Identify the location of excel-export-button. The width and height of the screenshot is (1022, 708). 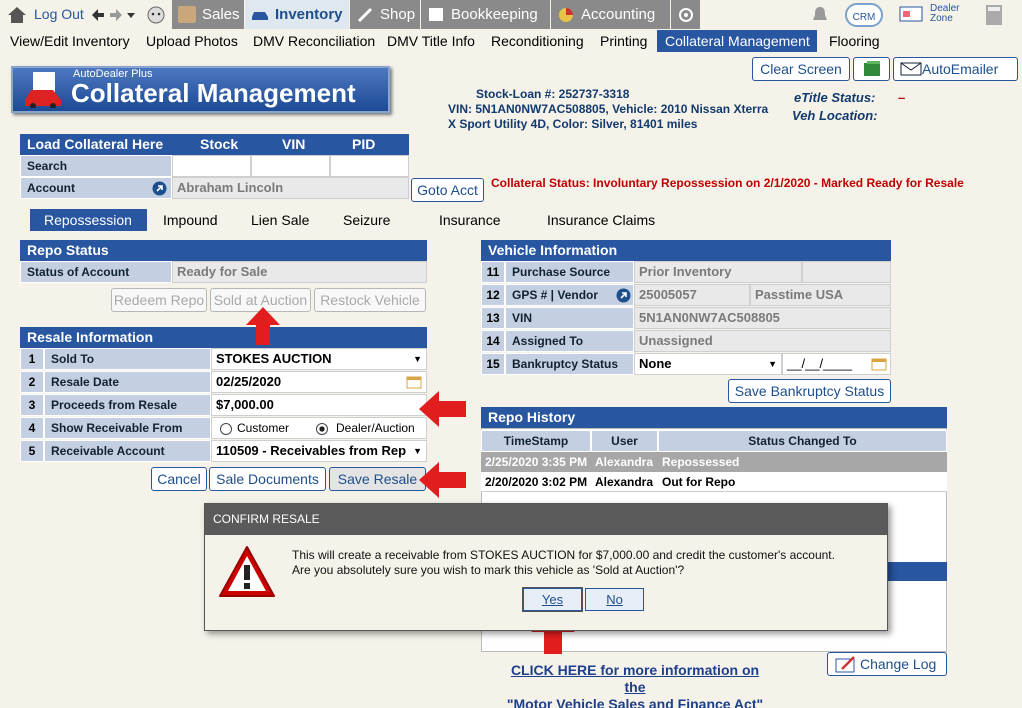
(871, 69).